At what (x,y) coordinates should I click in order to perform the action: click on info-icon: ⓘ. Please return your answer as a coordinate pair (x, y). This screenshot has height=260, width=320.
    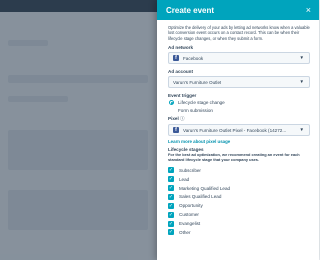
    Looking at the image, I should click on (182, 119).